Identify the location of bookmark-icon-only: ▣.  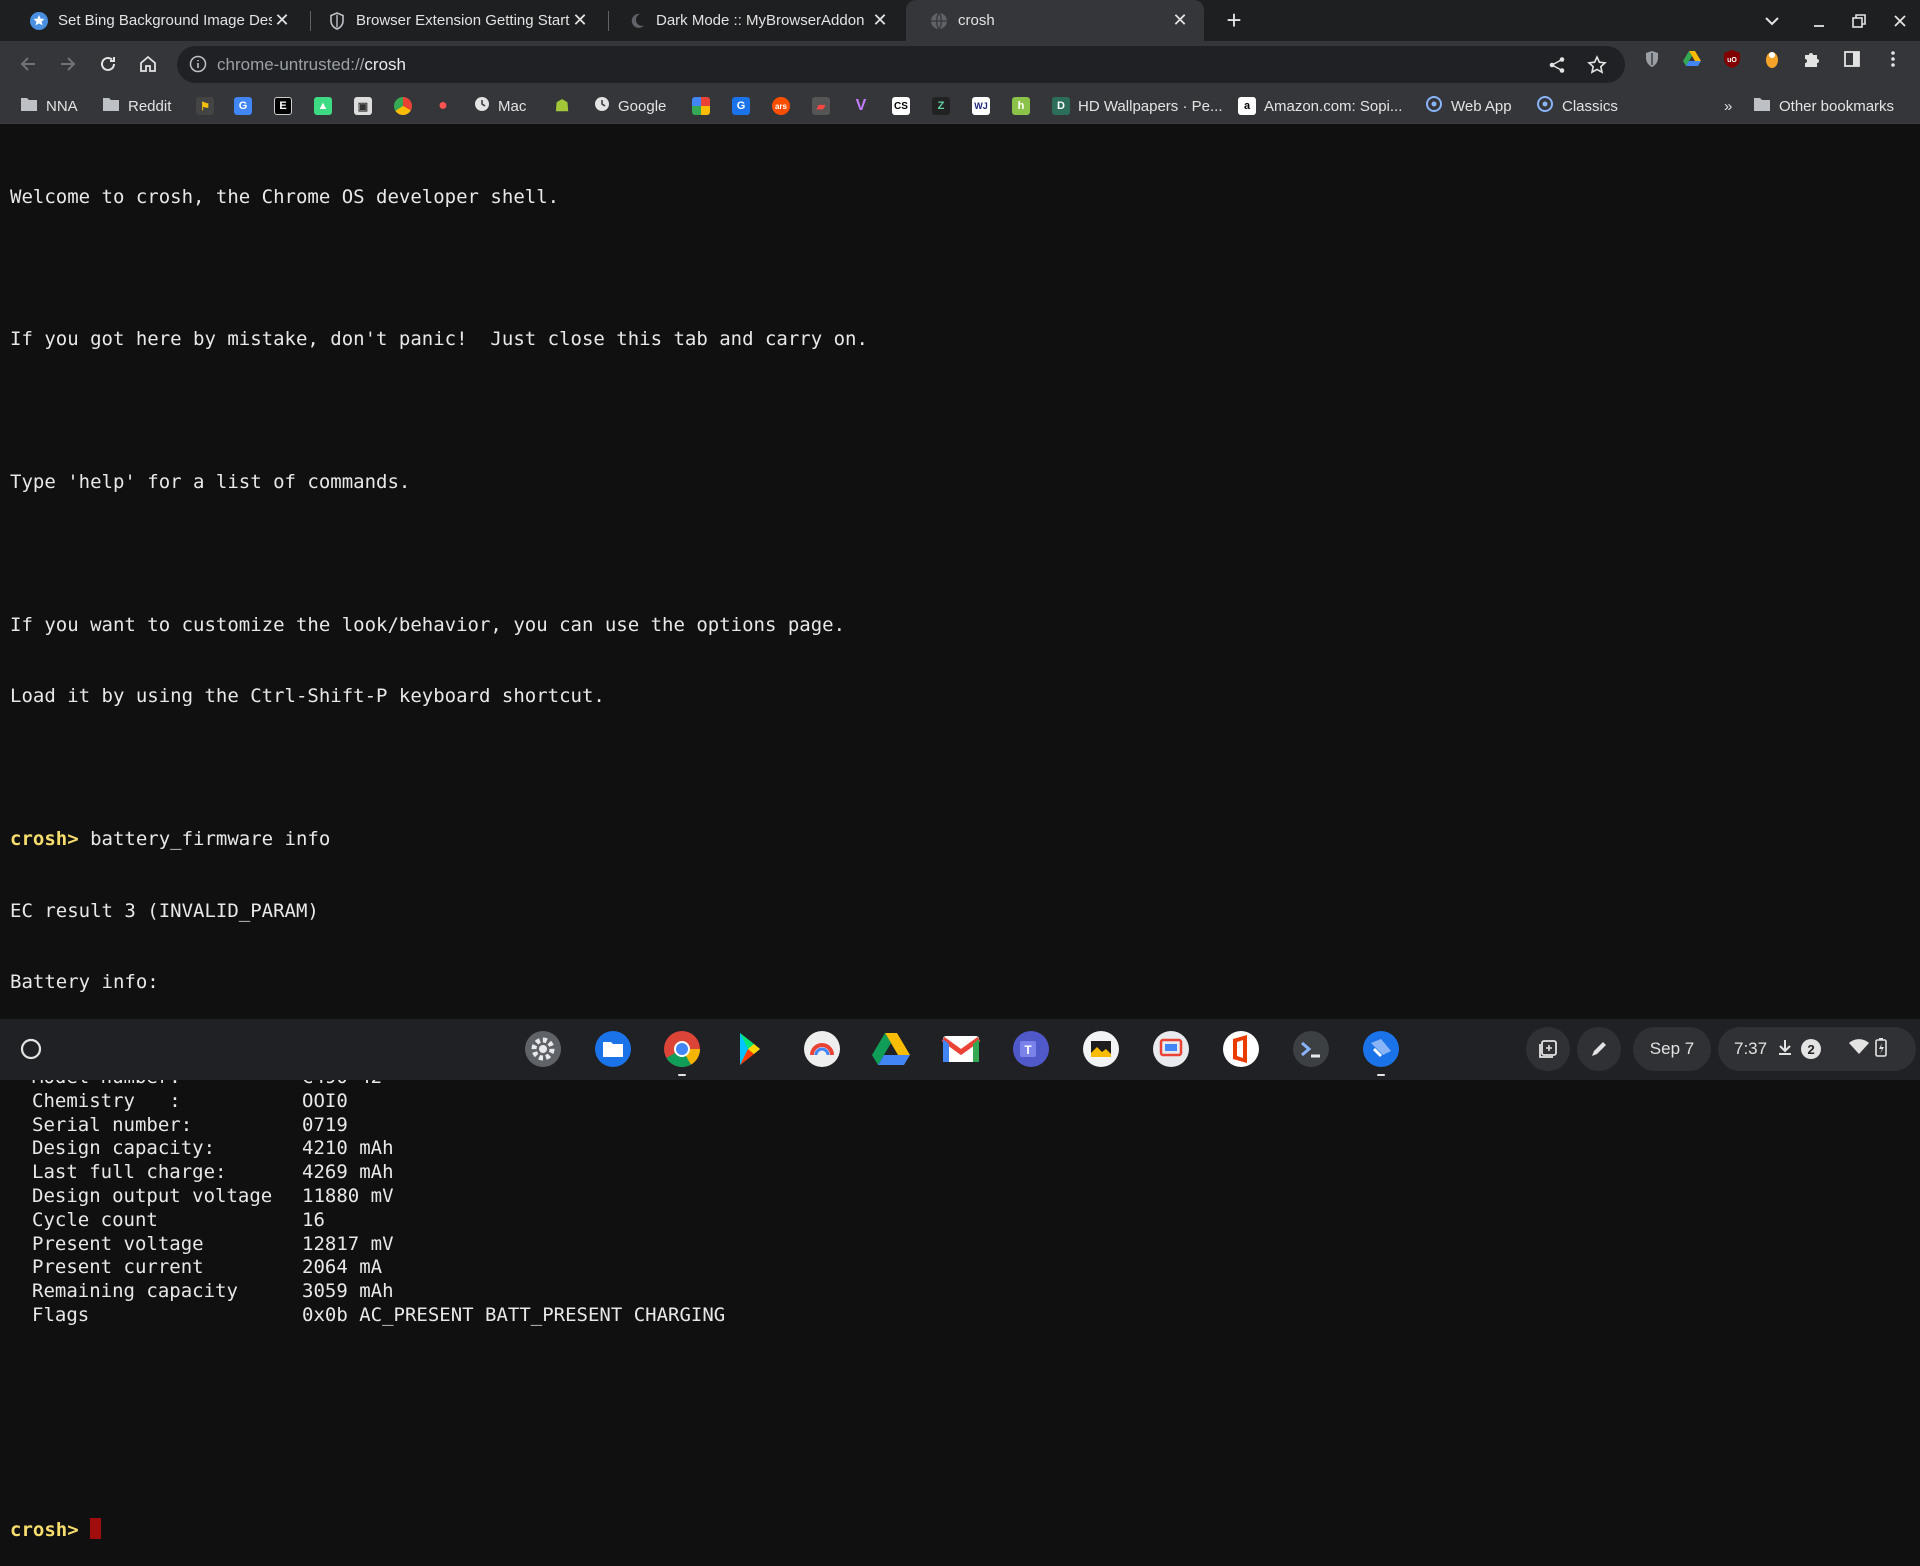
(363, 106).